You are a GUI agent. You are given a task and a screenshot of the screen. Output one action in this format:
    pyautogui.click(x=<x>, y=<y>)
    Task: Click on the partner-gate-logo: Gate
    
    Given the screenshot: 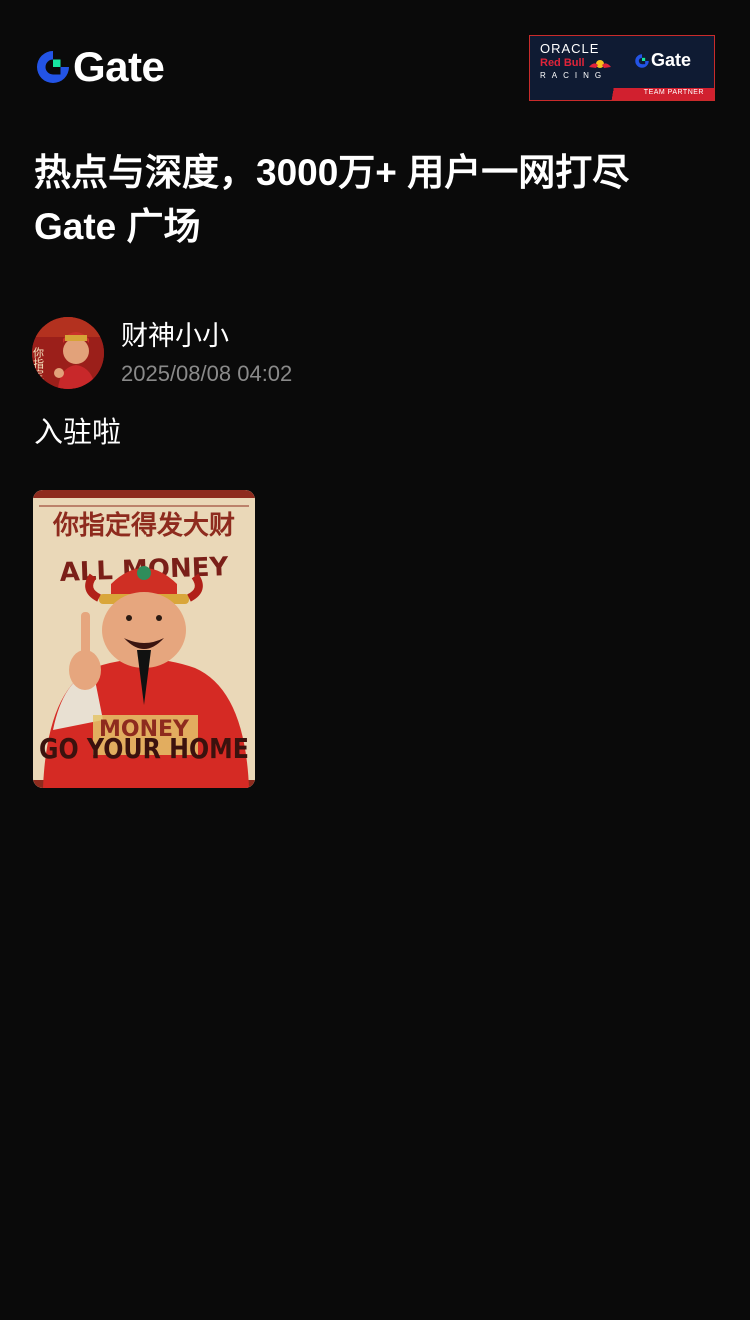 What is the action you would take?
    pyautogui.click(x=662, y=60)
    